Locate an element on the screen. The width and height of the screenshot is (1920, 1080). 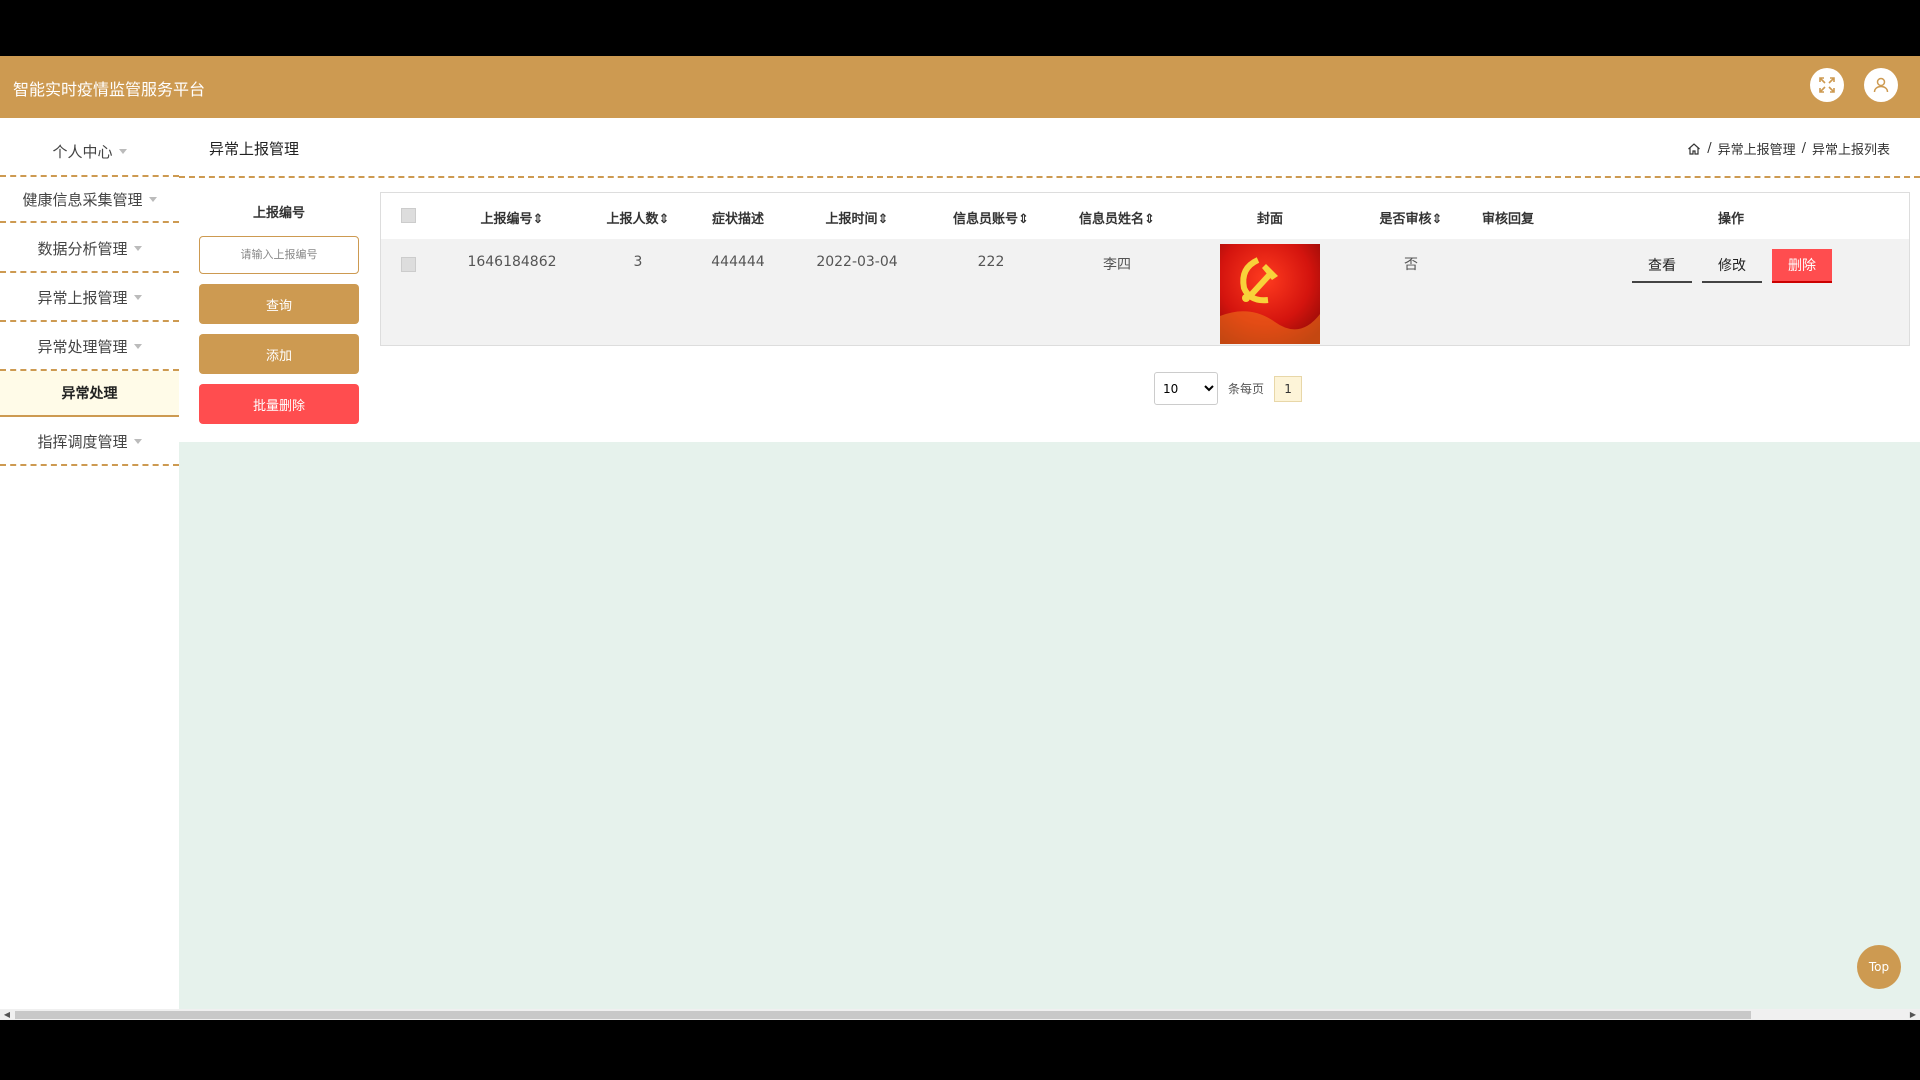
user-icon is located at coordinates (1881, 85).